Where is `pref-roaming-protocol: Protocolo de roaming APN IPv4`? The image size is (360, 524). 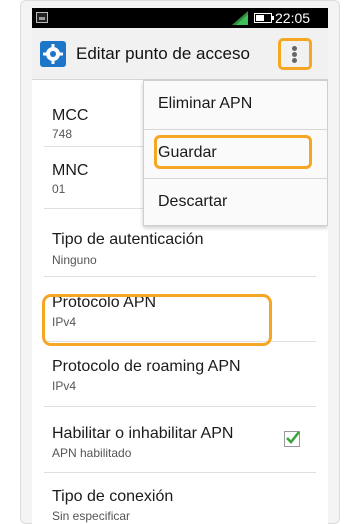
pref-roaming-protocol: Protocolo de roaming APN IPv4 is located at coordinates (180, 372).